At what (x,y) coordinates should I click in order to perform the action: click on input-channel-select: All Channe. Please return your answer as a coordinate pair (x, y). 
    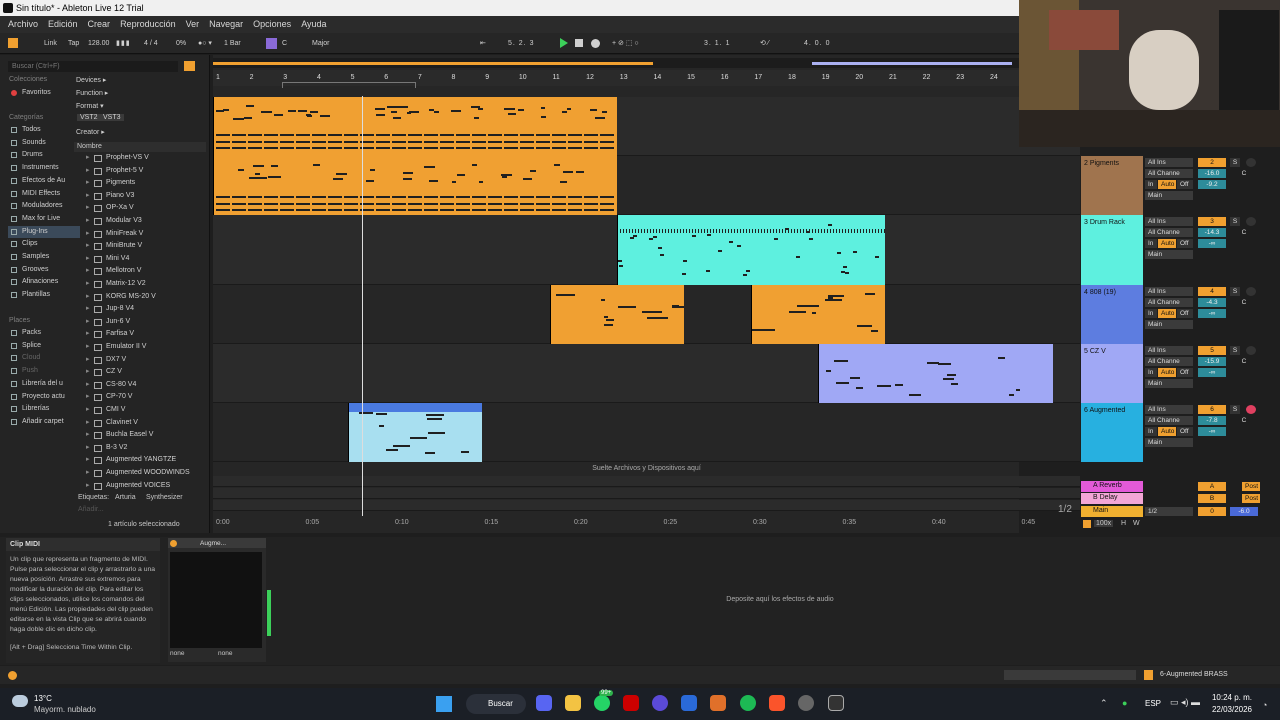
    Looking at the image, I should click on (1169, 232).